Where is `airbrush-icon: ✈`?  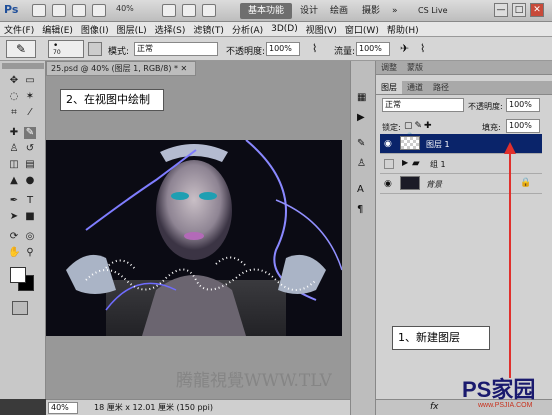
airbrush-icon: ✈ is located at coordinates (407, 49).